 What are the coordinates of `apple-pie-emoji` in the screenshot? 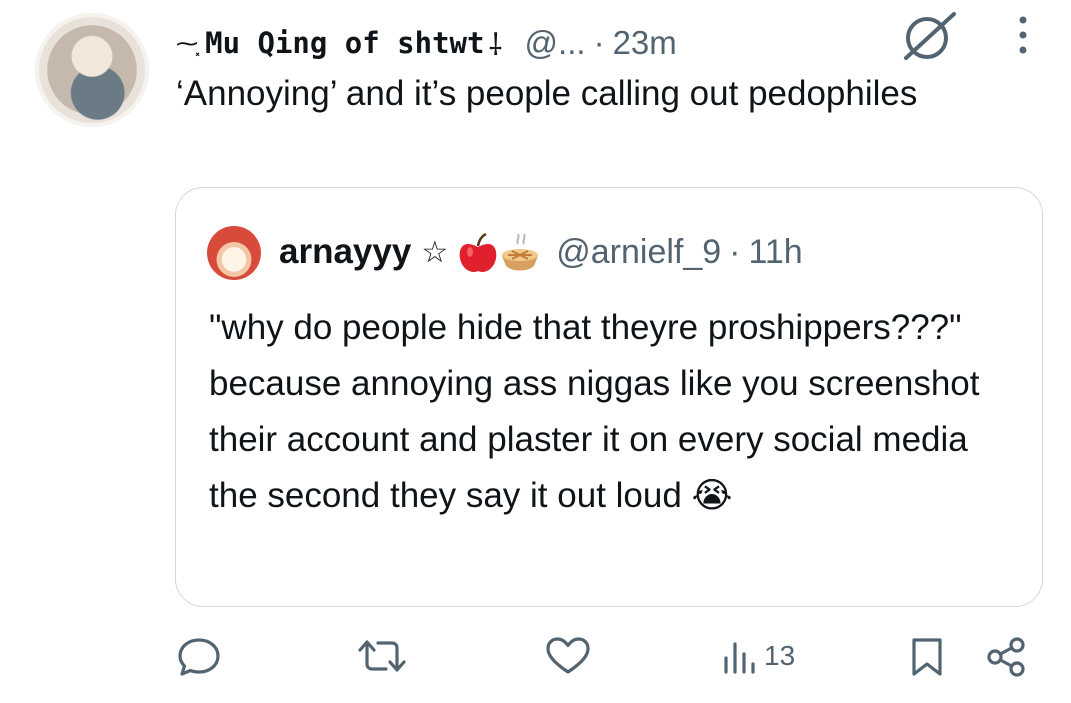 It's located at (500, 252).